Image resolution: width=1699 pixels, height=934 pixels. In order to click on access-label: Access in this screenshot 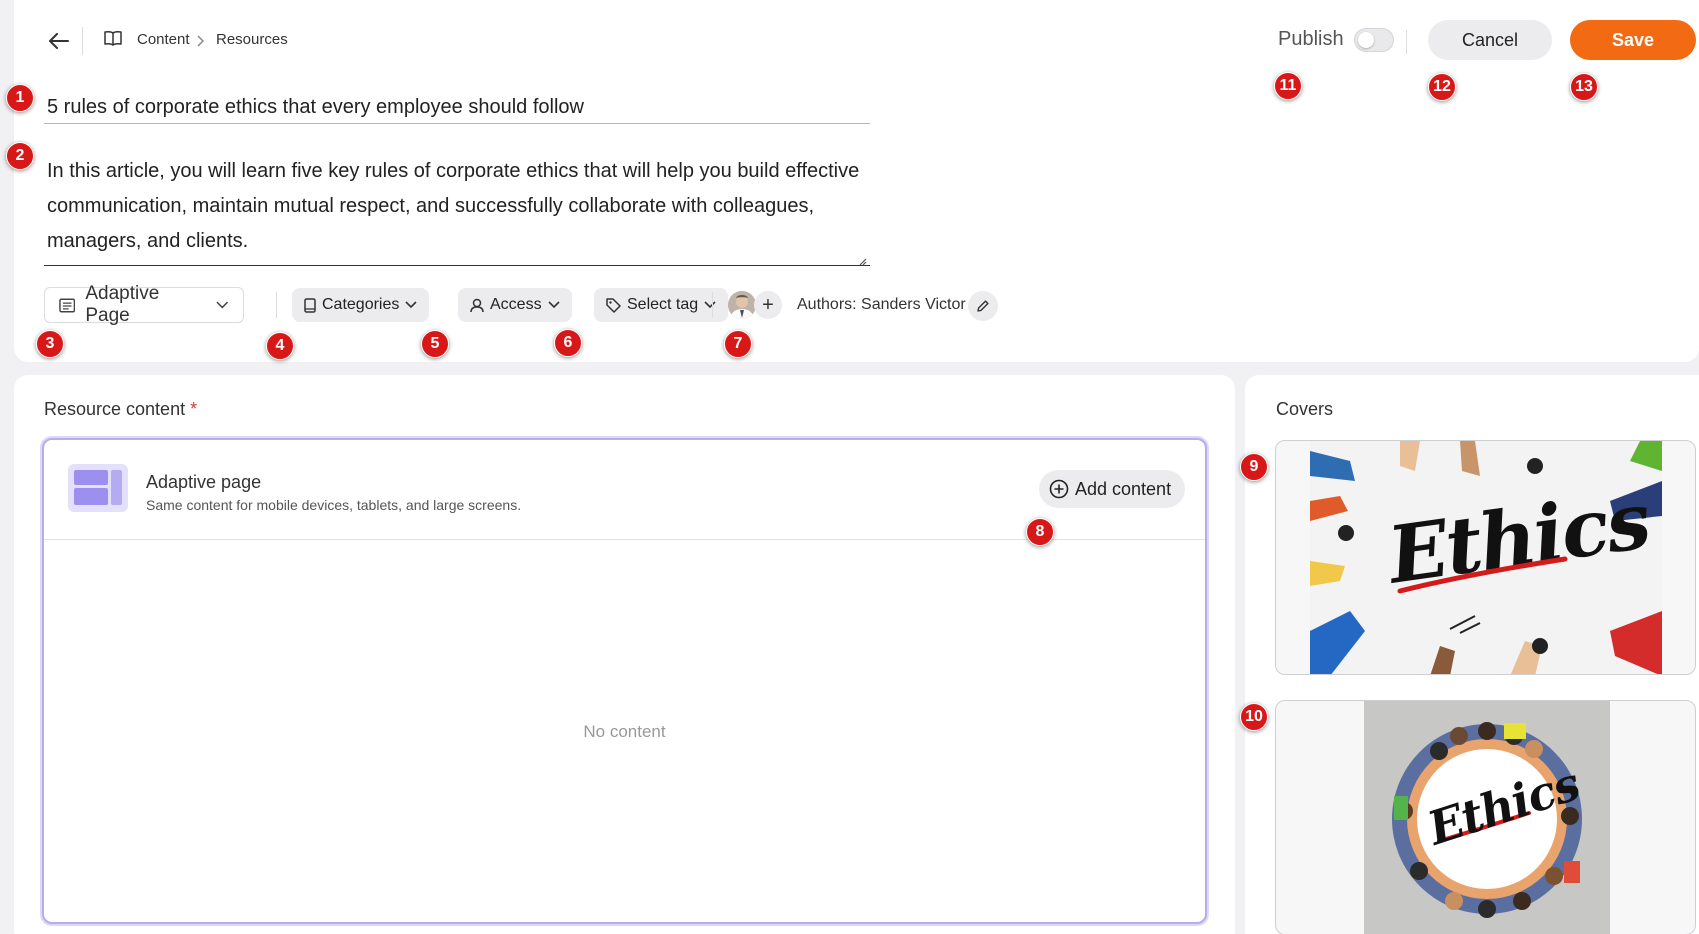, I will do `click(516, 304)`.